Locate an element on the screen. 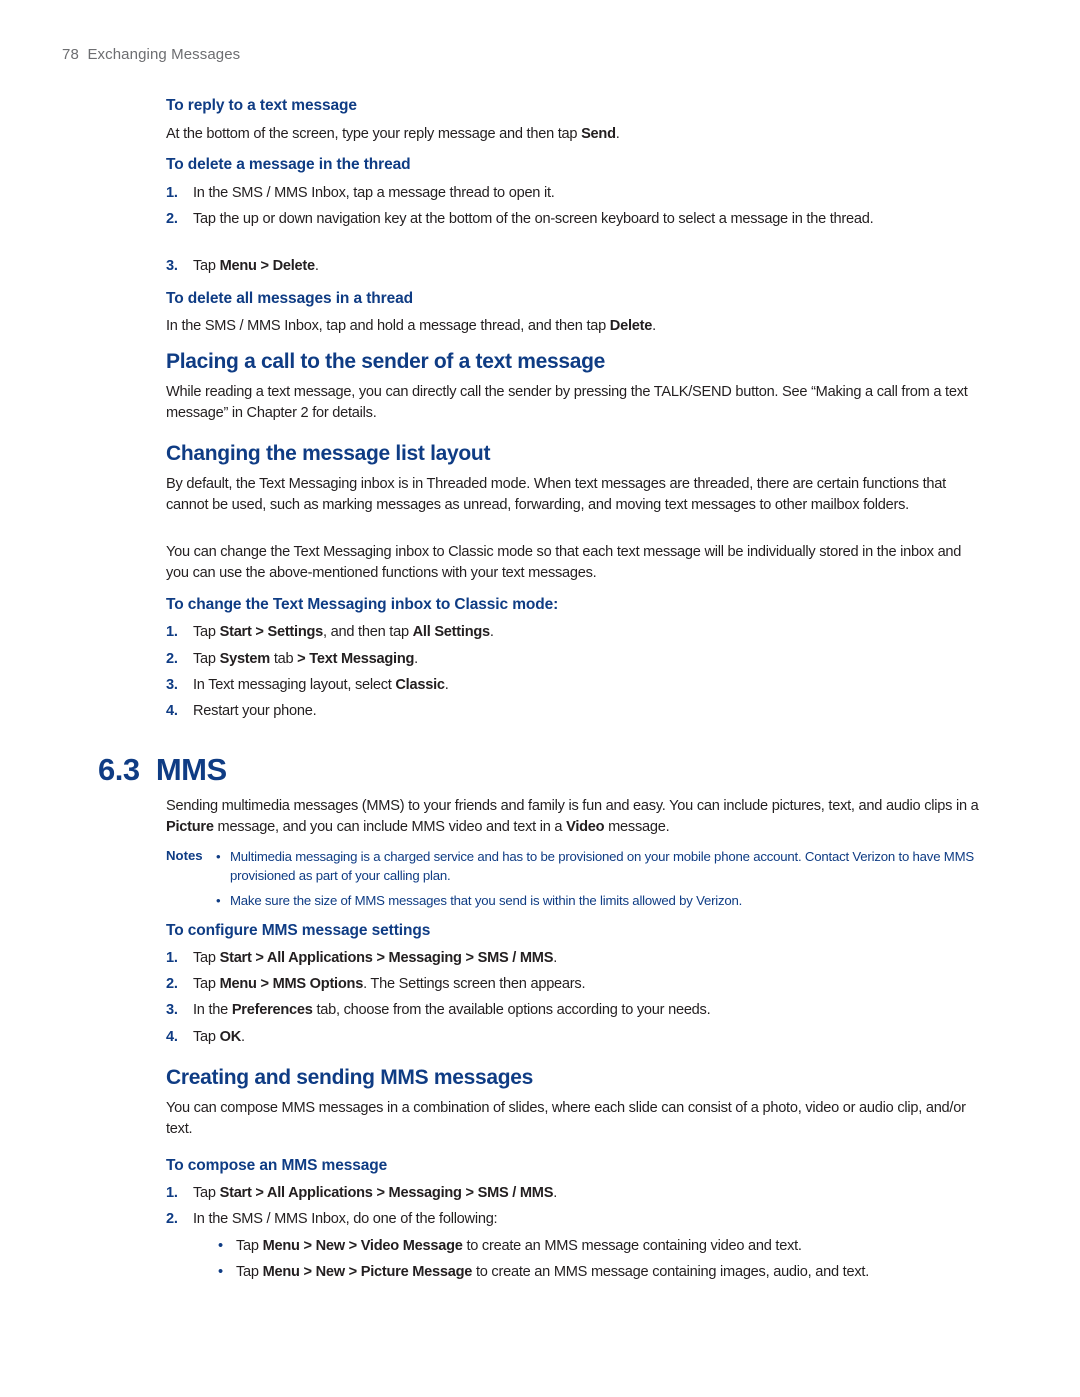  reply-heading: To reply to a text message is located at coordinates (261, 105).